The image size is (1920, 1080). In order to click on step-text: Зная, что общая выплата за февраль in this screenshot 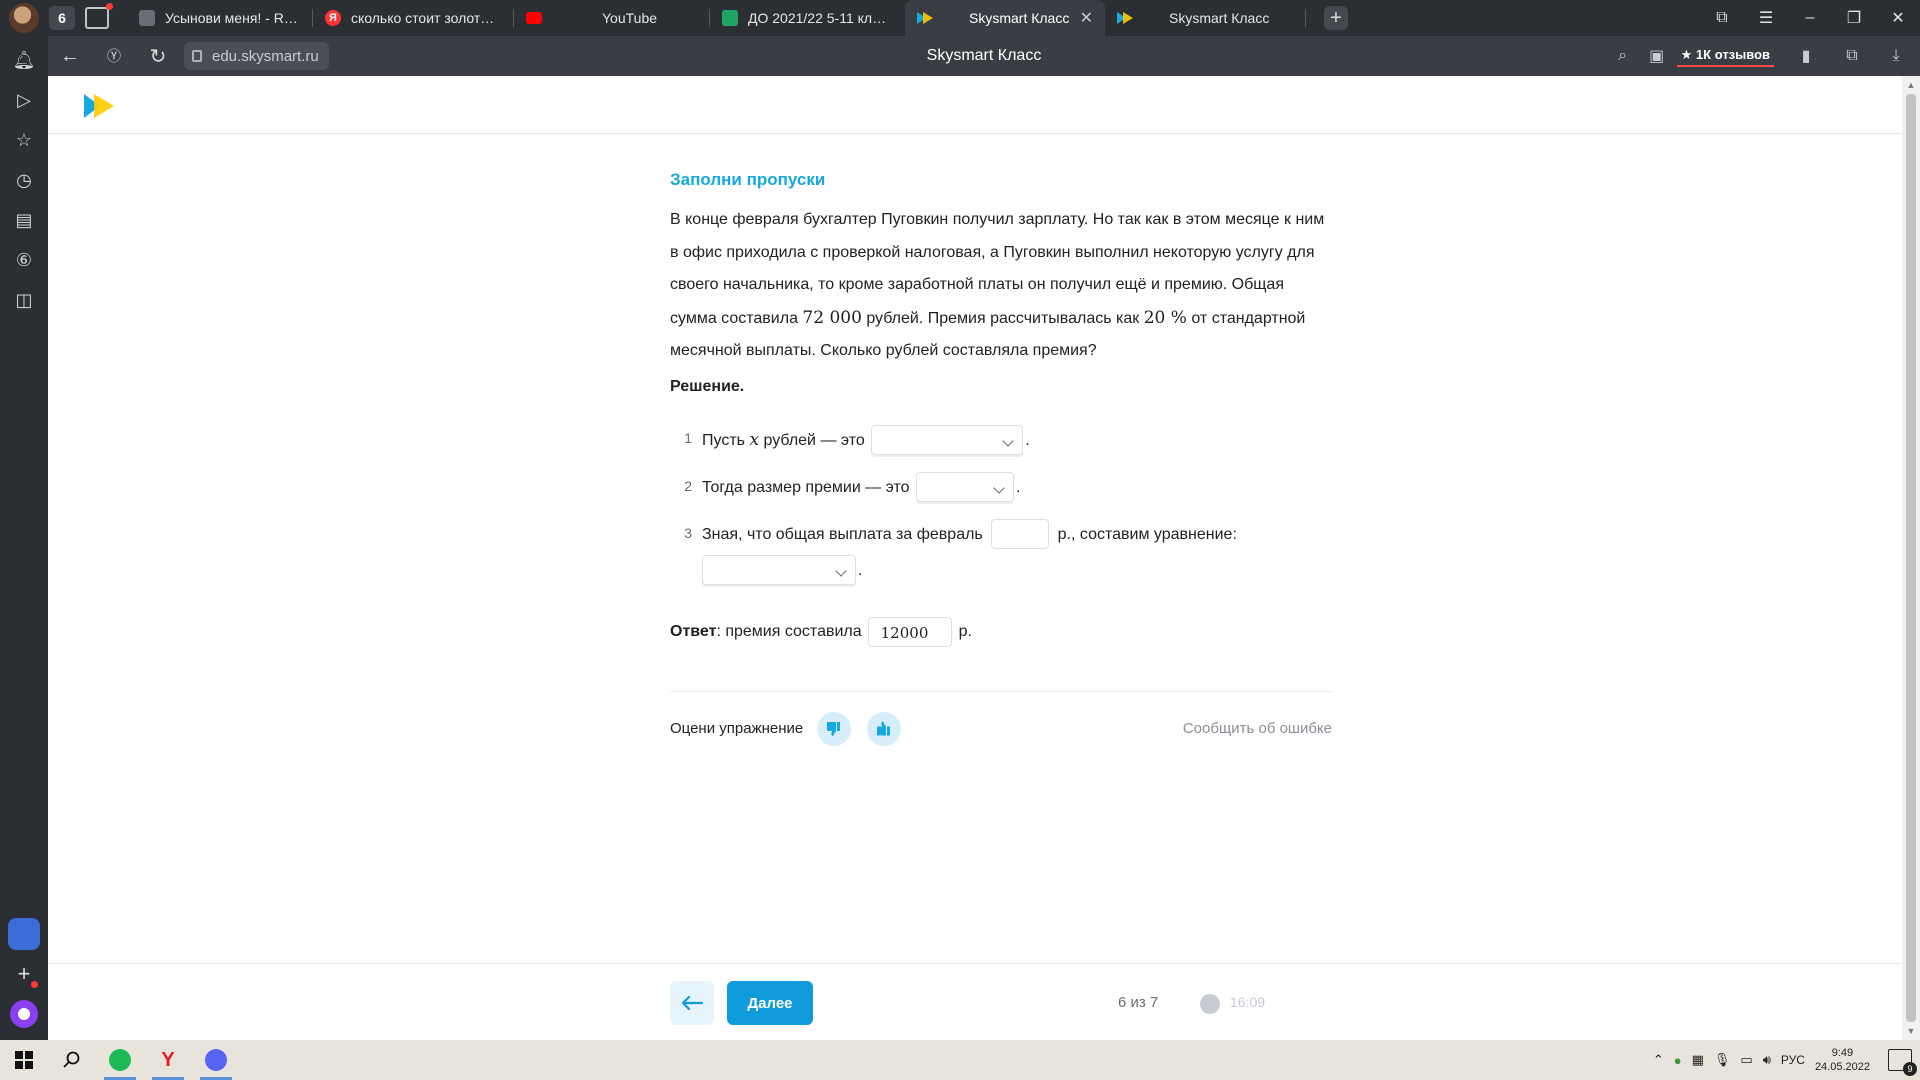, I will do `click(842, 534)`.